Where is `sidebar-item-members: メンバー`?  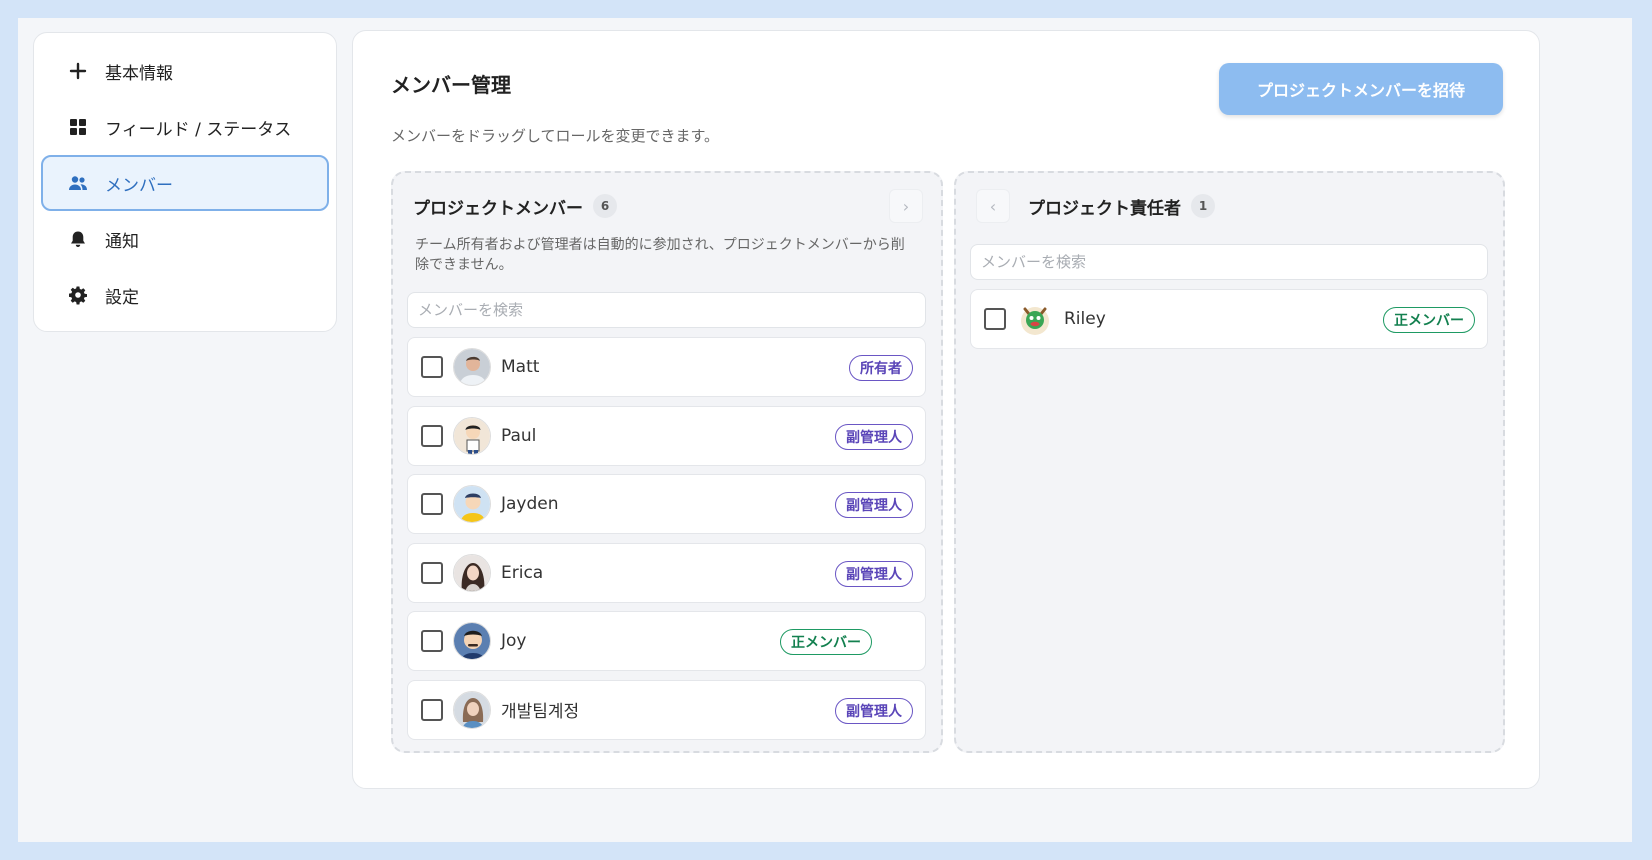
sidebar-item-members: メンバー is located at coordinates (185, 183).